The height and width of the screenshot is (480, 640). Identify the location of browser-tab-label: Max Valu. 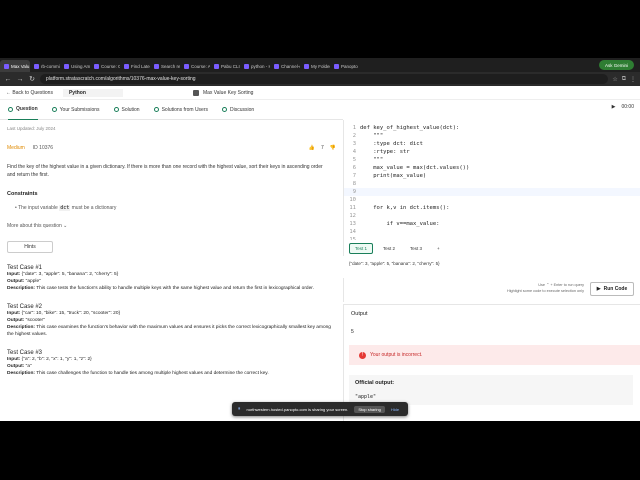
(20, 66).